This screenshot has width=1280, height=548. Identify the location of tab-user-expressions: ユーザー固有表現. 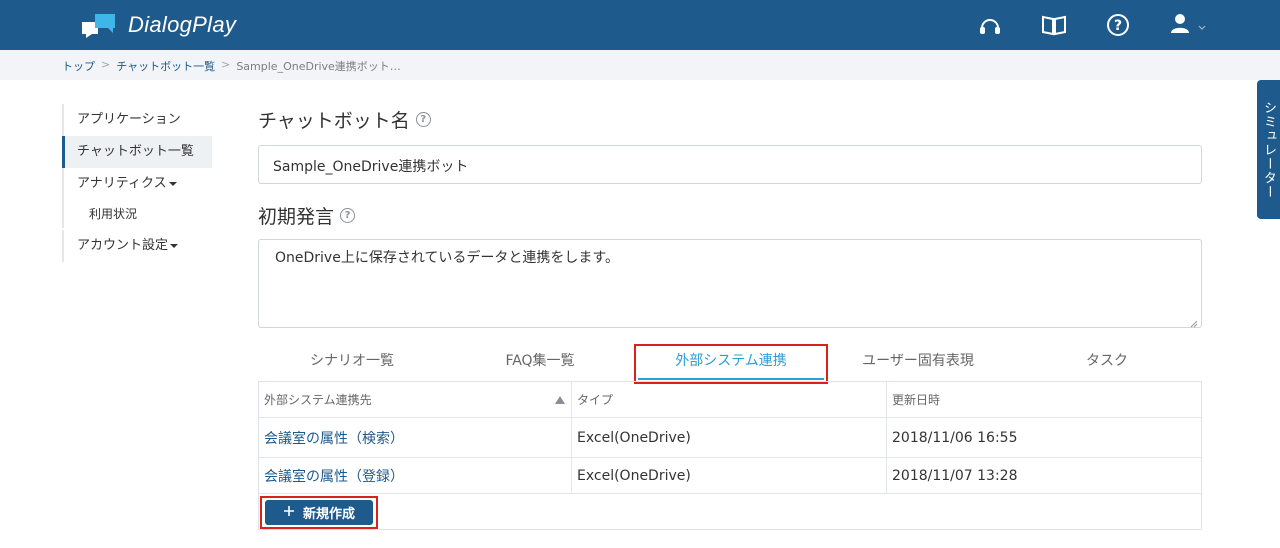
(918, 362).